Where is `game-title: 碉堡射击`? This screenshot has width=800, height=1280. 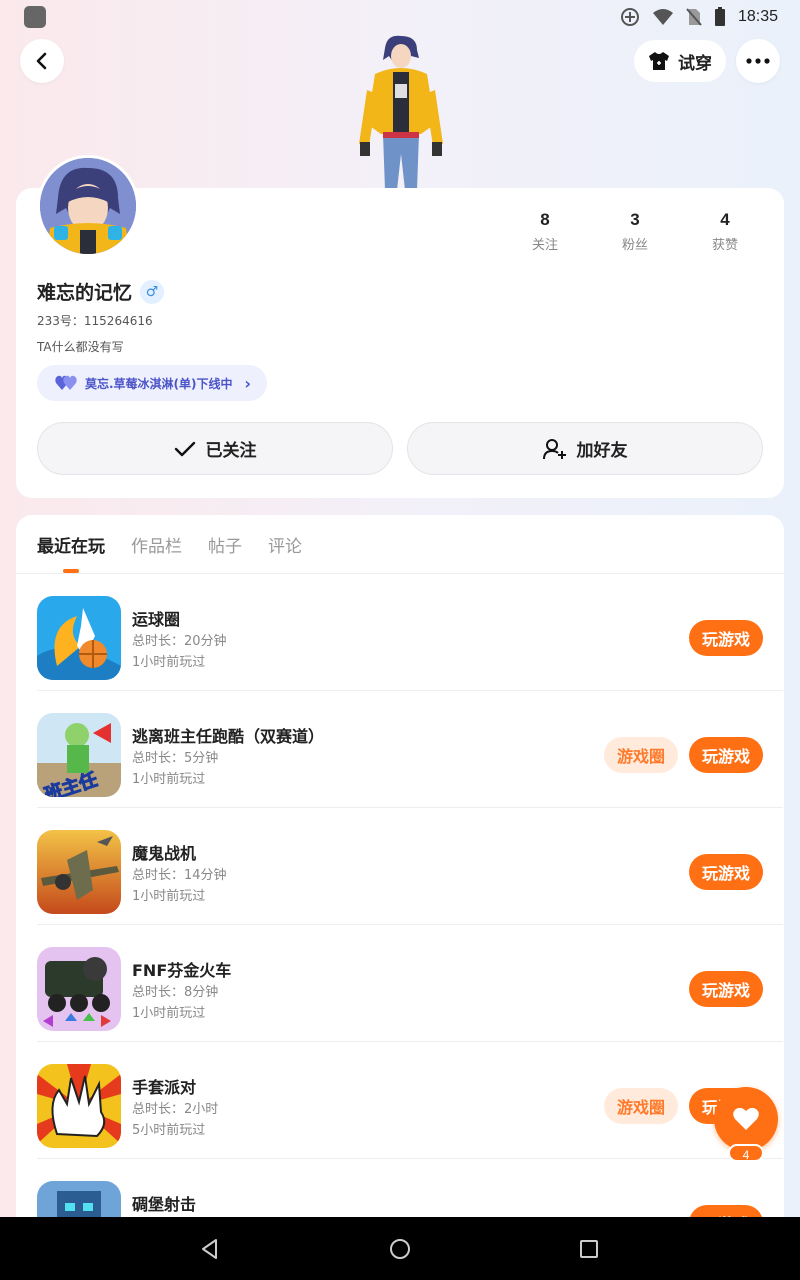 game-title: 碉堡射击 is located at coordinates (164, 1204).